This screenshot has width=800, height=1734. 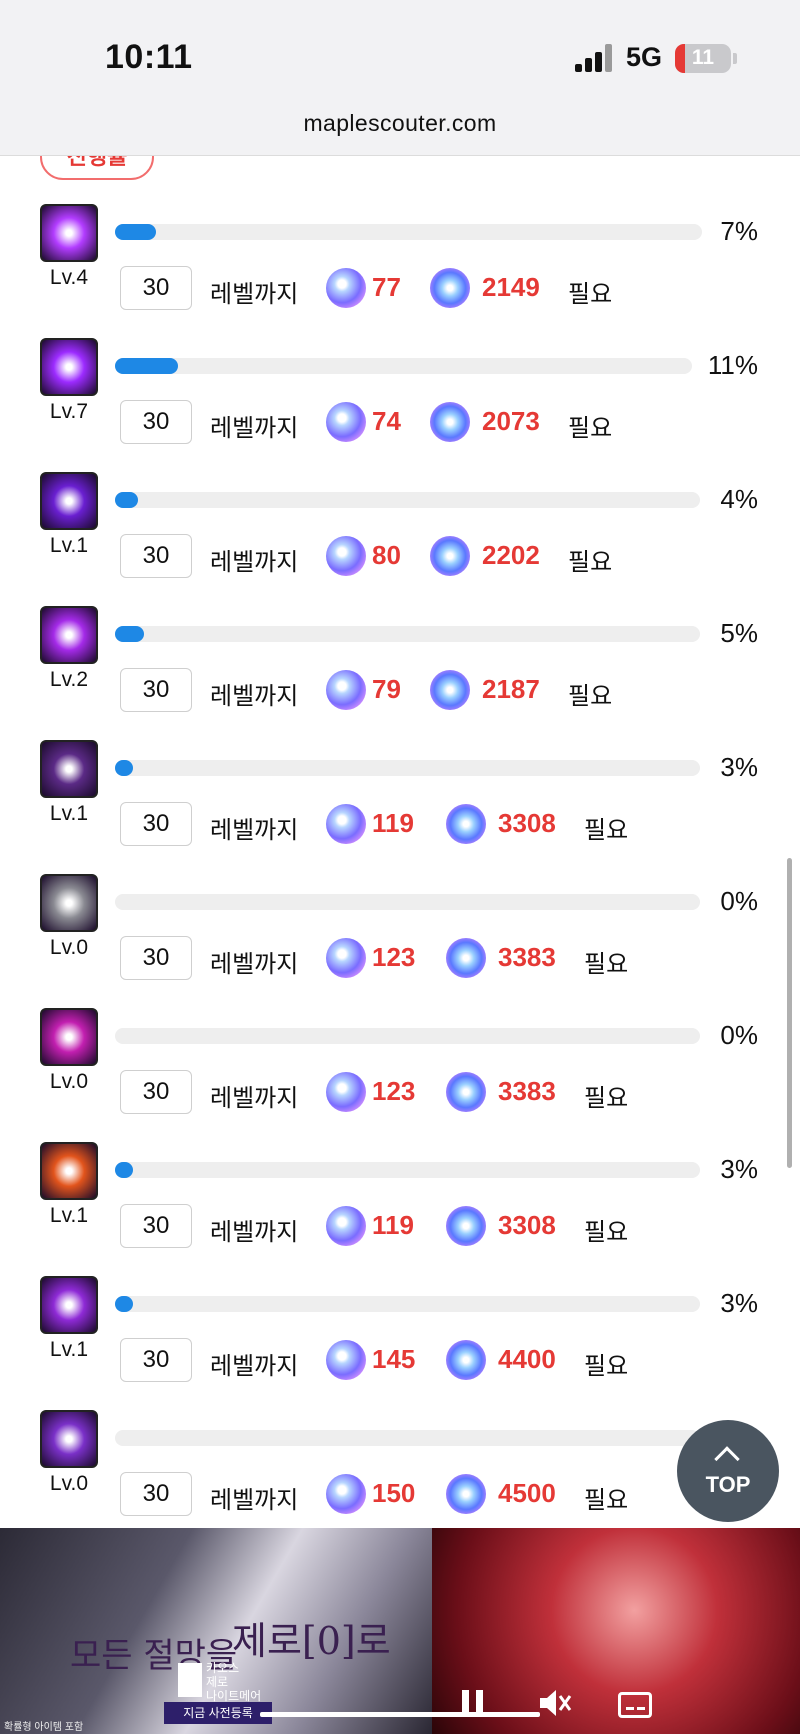 I want to click on progress-percent: 11%, so click(x=732, y=365).